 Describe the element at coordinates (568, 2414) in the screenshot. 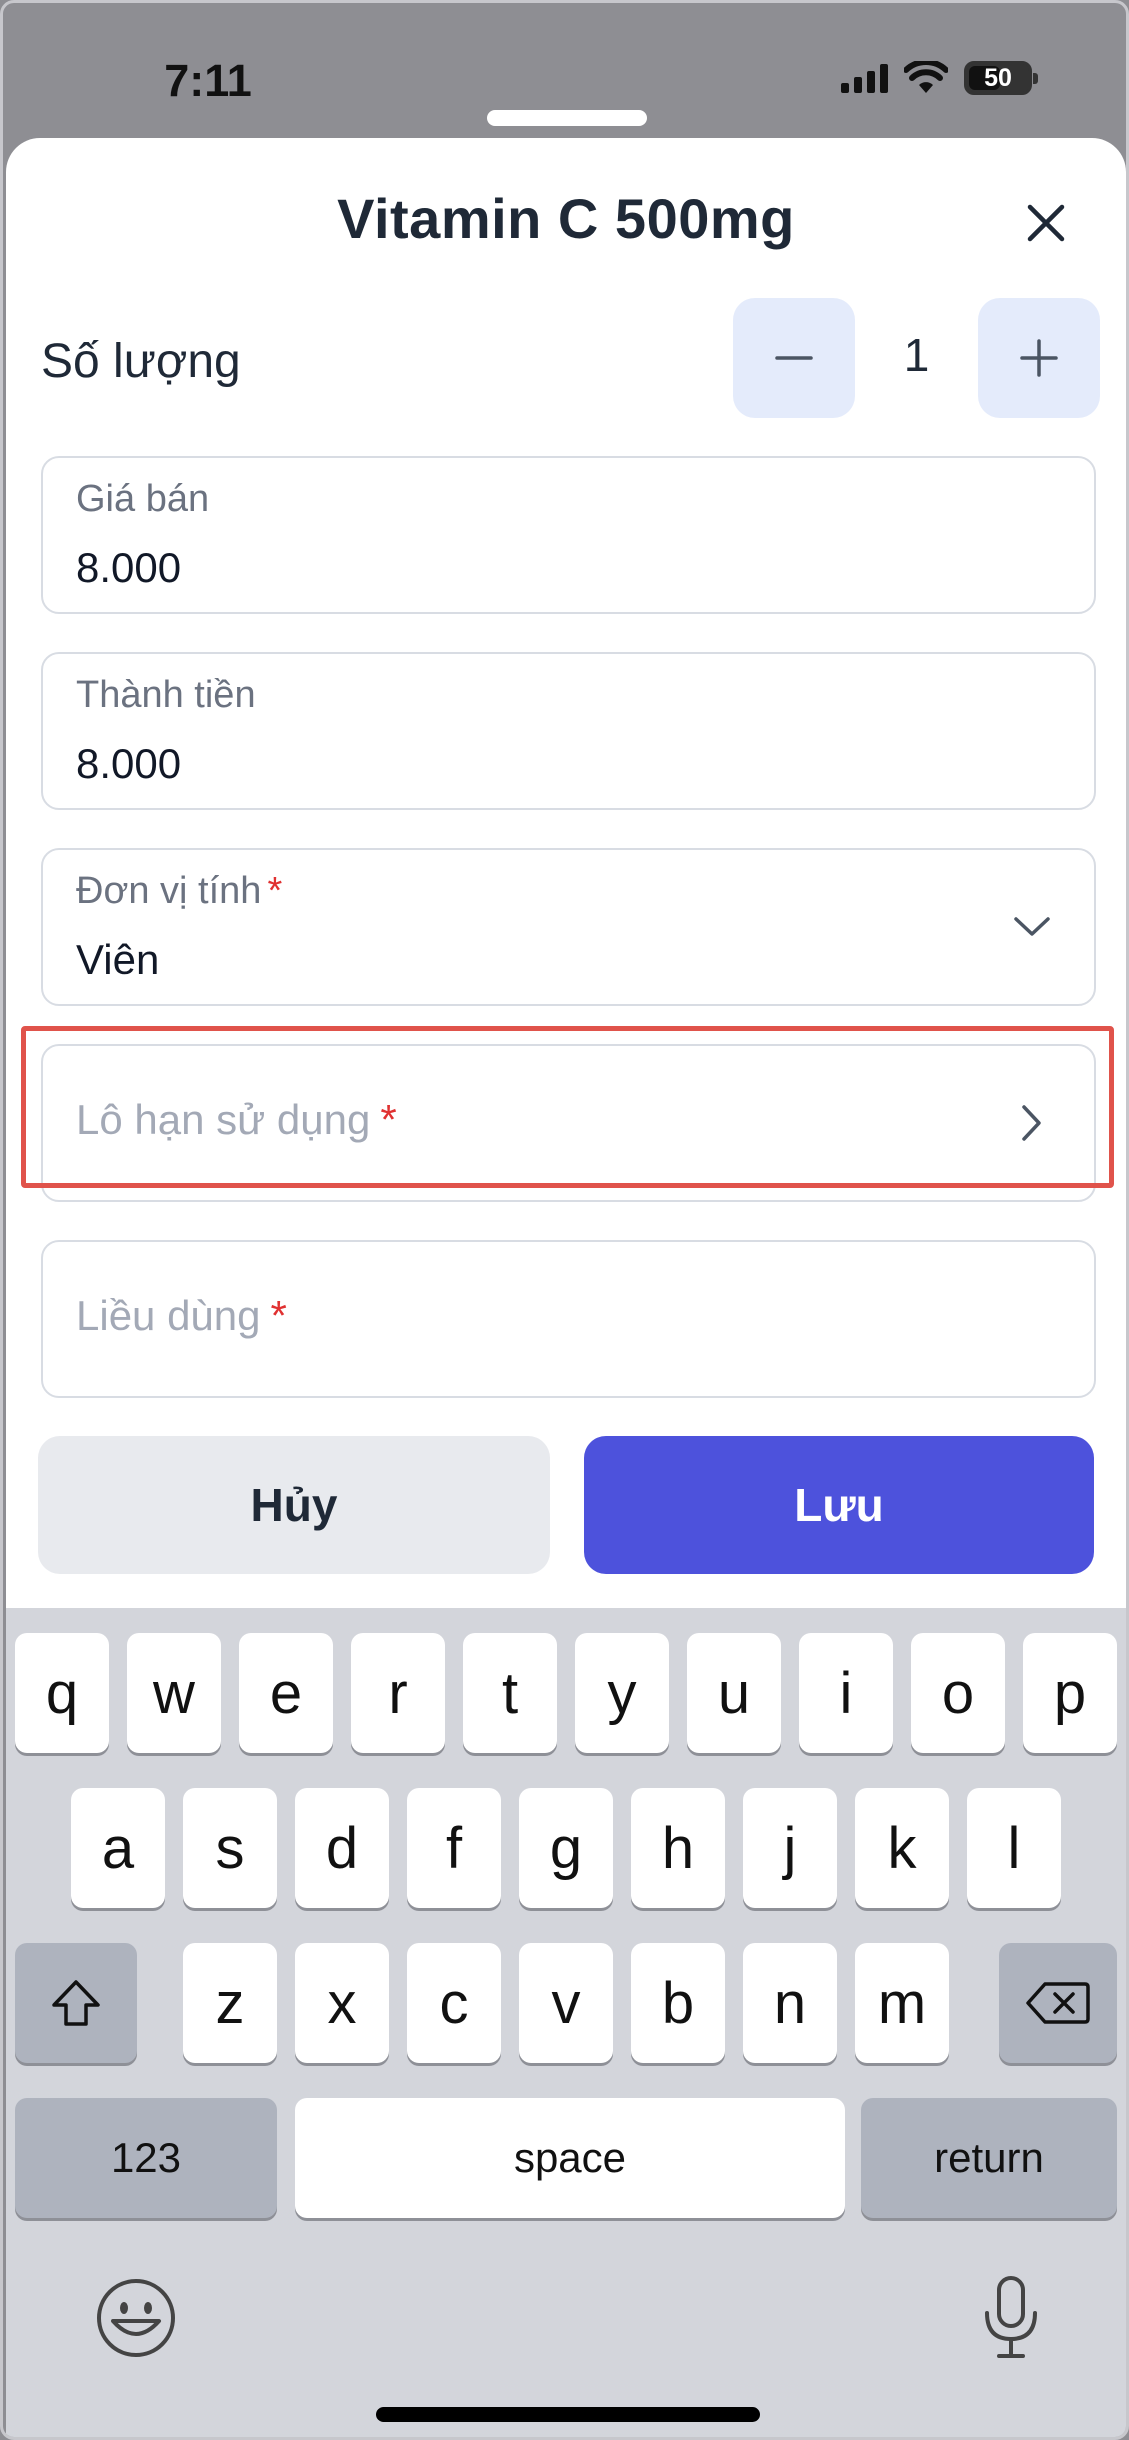

I see `home-indicator` at that location.